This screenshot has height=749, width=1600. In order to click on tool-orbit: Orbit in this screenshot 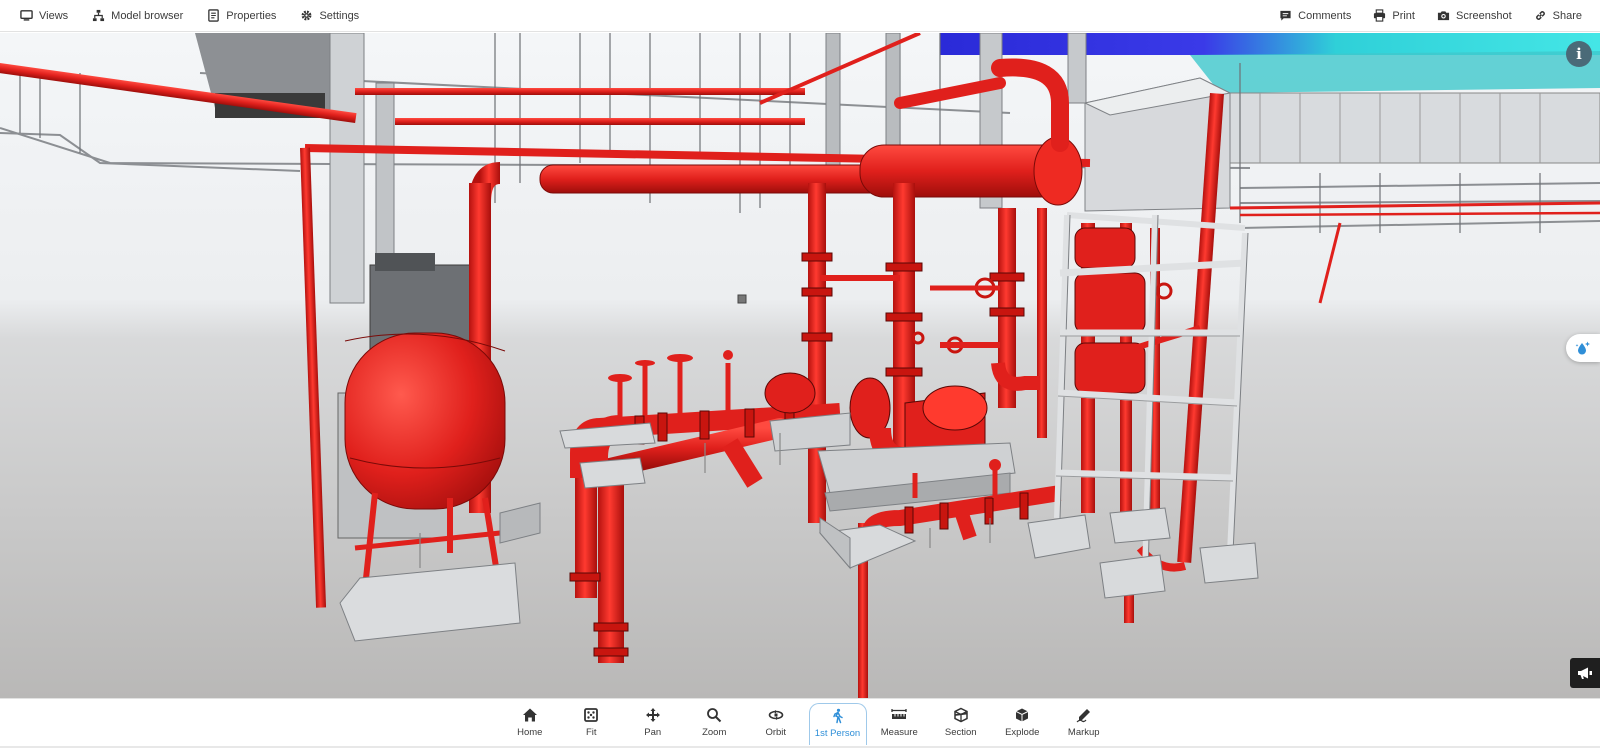, I will do `click(776, 724)`.